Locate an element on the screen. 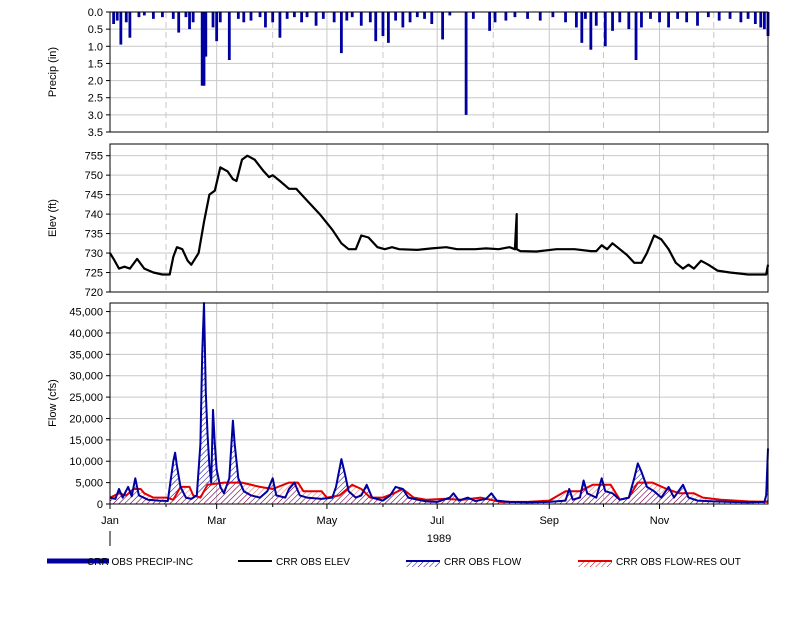 The height and width of the screenshot is (627, 800). elev-y-tick-label: 745 is located at coordinates (94, 196).